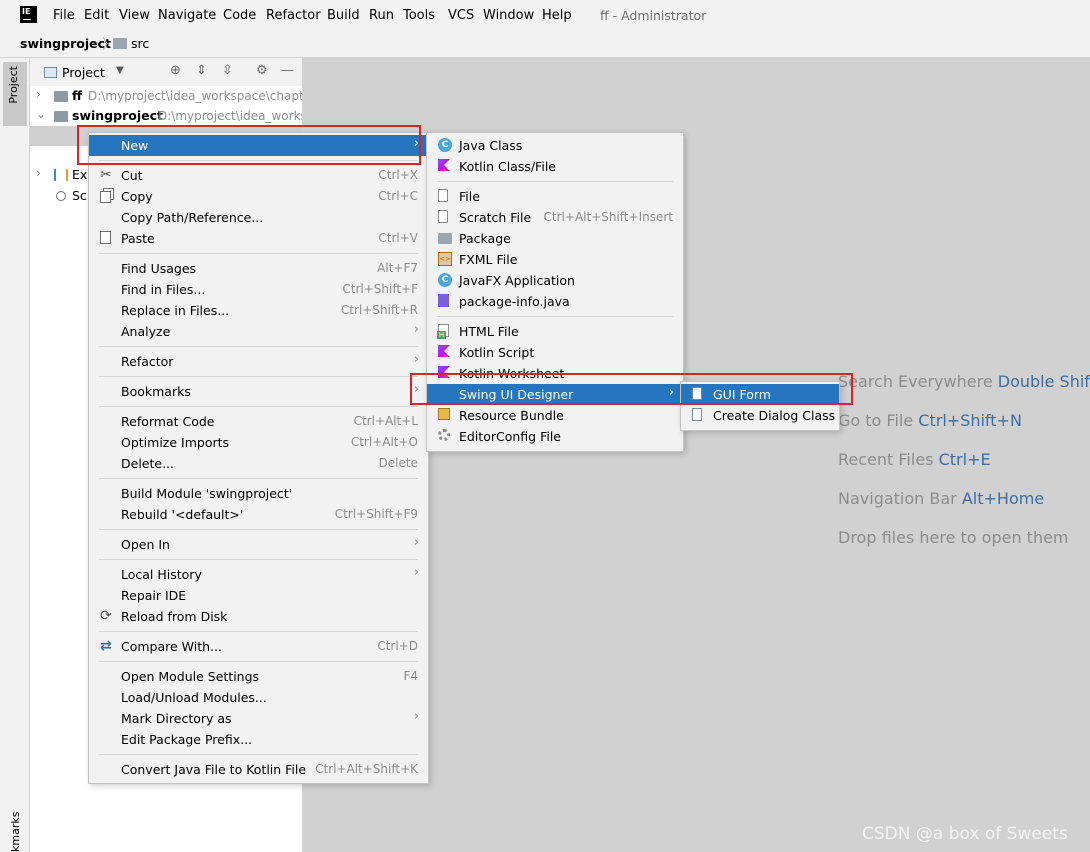  I want to click on hint-text: Search Everywhere, so click(915, 381).